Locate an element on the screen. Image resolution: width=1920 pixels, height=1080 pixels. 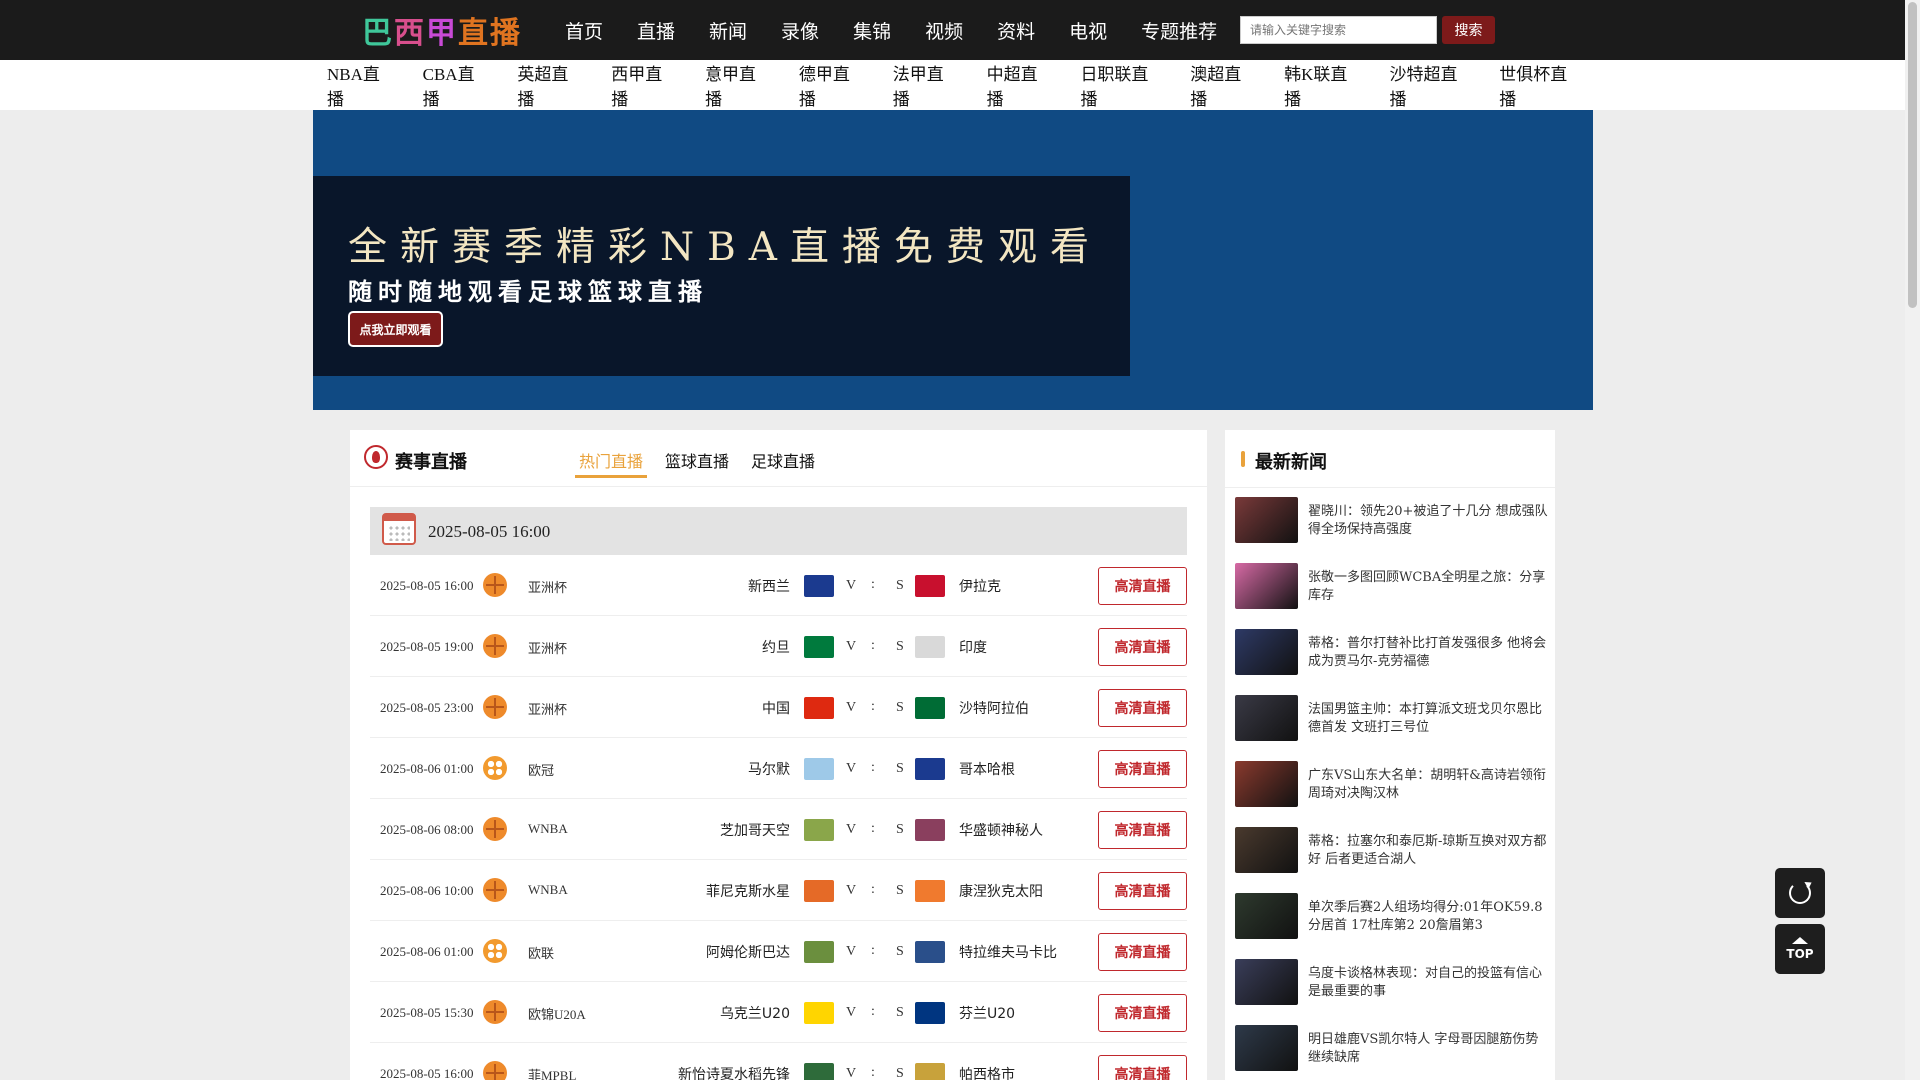
league-nav-item: 中超直播 is located at coordinates (1019, 85).